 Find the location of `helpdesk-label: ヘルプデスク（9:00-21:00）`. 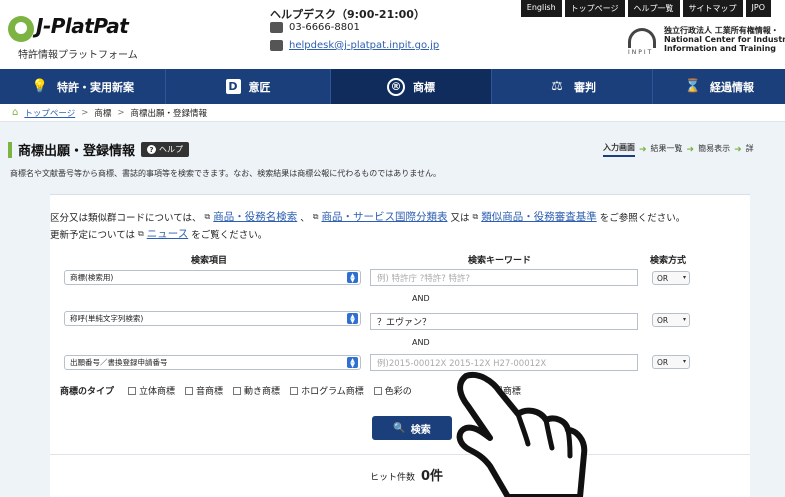

helpdesk-label: ヘルプデスク（9:00-21:00） is located at coordinates (347, 14).